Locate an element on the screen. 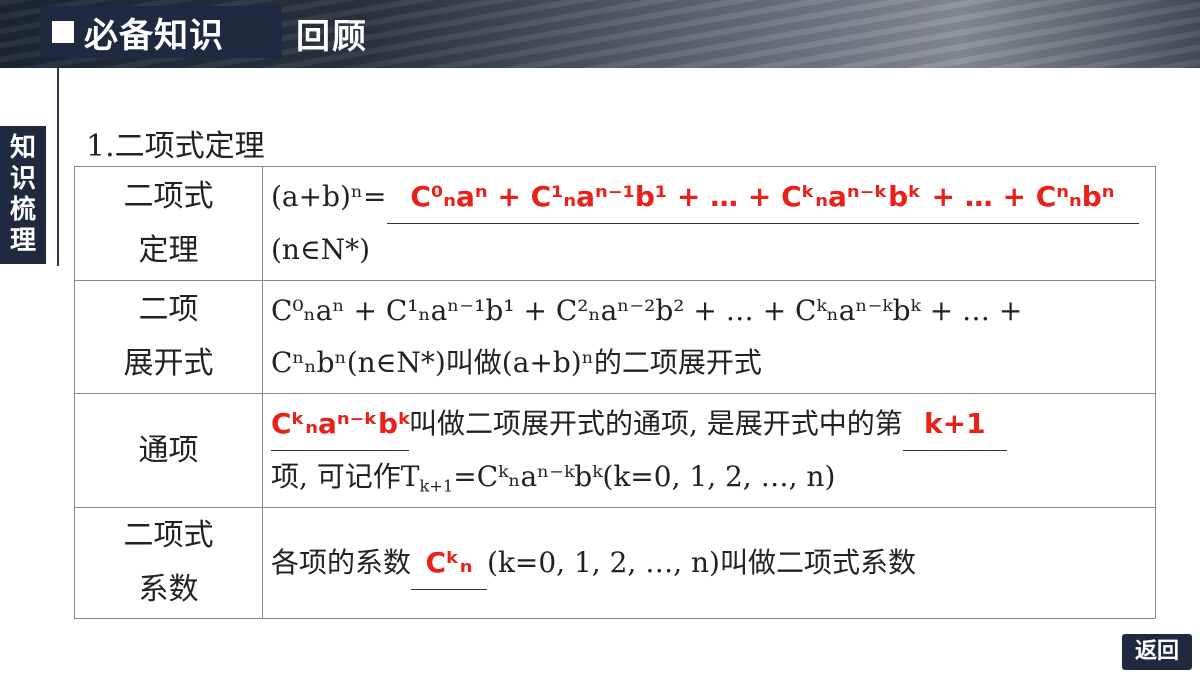 The width and height of the screenshot is (1200, 675). table-row: 二项式 系数 各项的系数 Cᵏₙ (k=0, 1, 2, …, n)叫做二项式系数 is located at coordinates (615, 563).